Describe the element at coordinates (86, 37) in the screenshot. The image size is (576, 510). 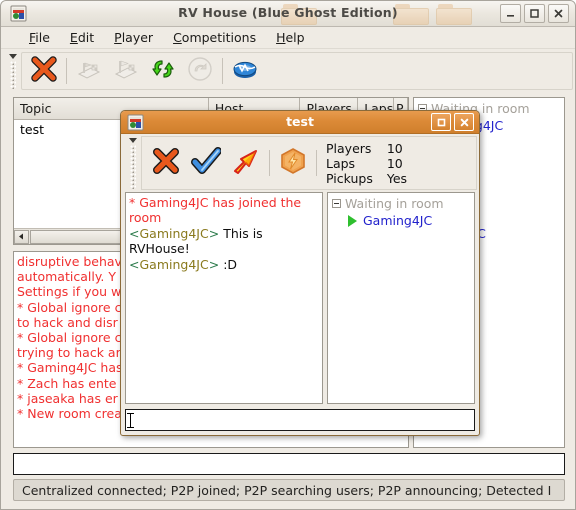
I see `menu-label-edit-rest: dit` at that location.